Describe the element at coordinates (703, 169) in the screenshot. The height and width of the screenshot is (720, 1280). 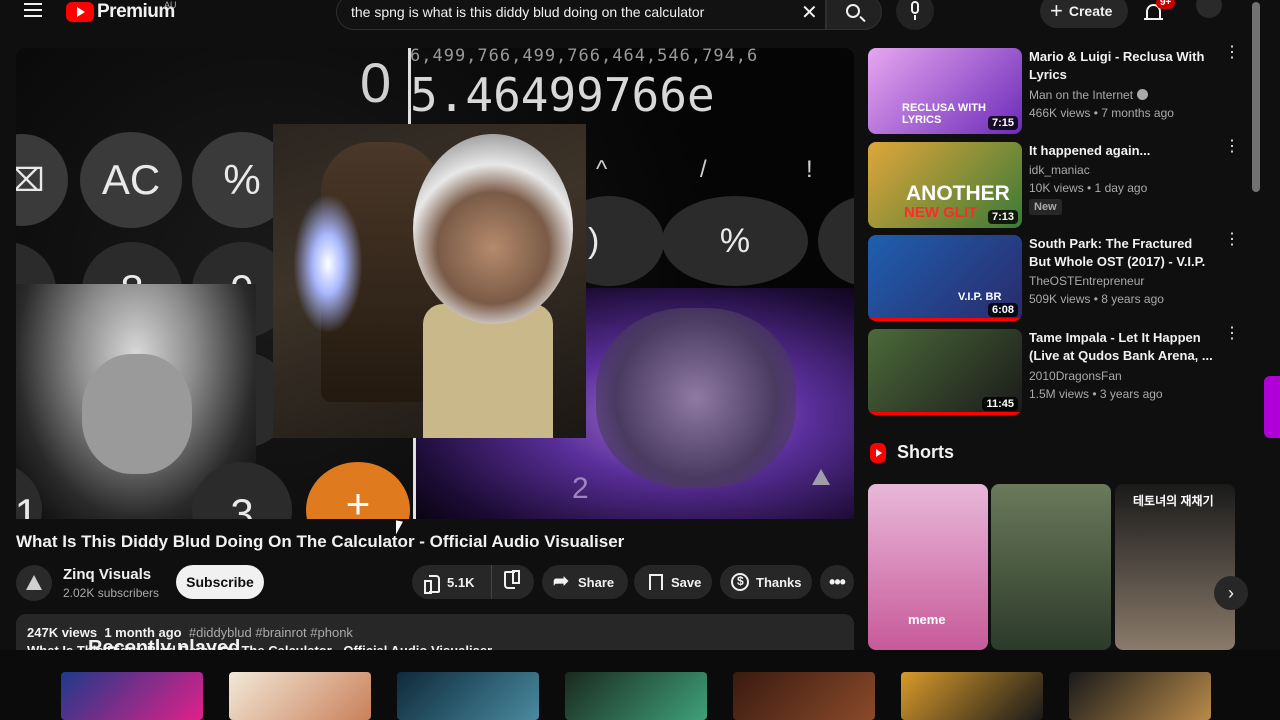
I see `calc-op-slash: /` at that location.